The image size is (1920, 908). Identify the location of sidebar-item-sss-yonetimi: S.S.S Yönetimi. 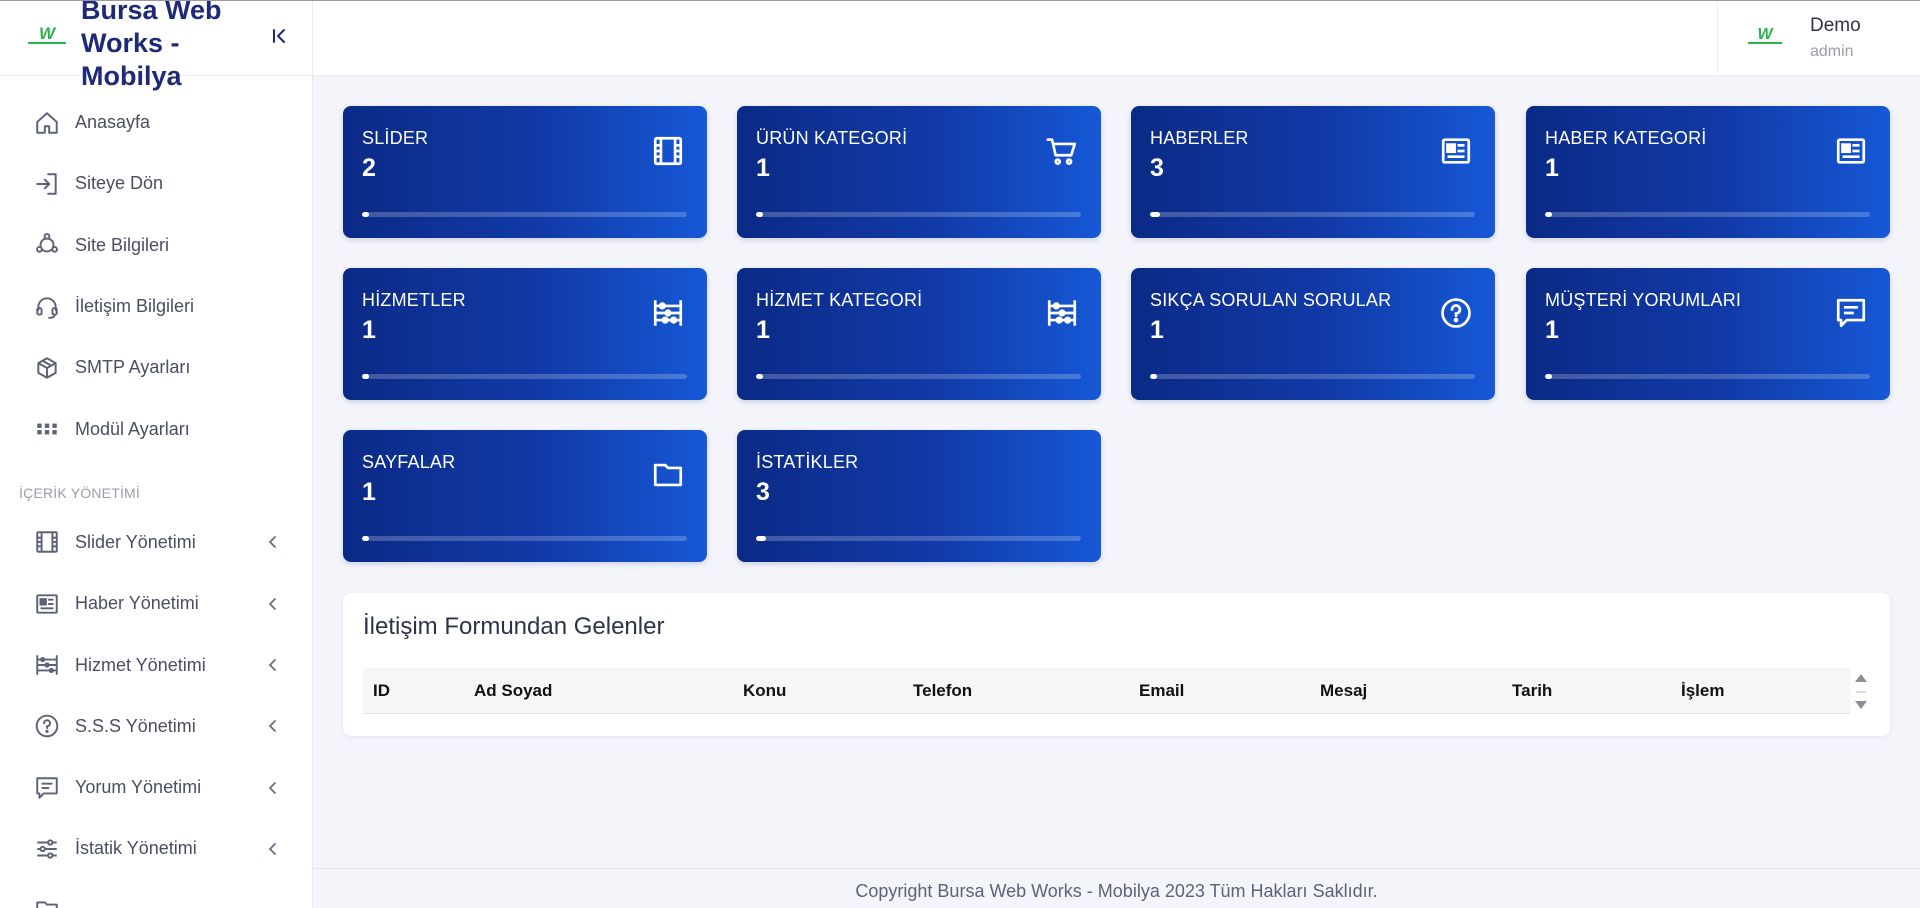
(156, 726).